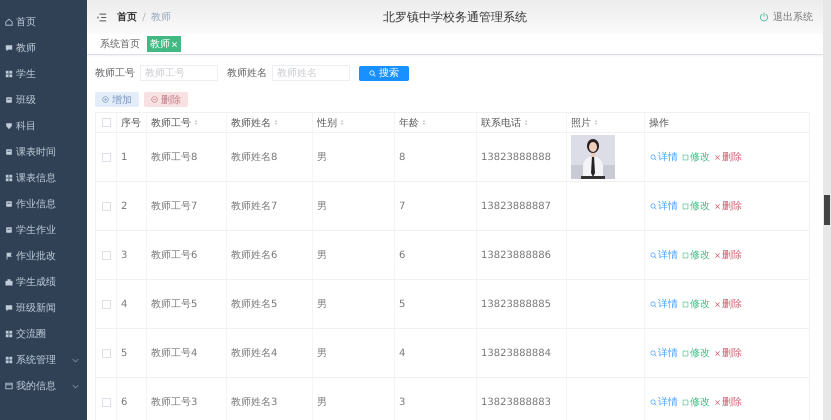 Image resolution: width=831 pixels, height=420 pixels. I want to click on table-cell: 13823888884, so click(516, 353).